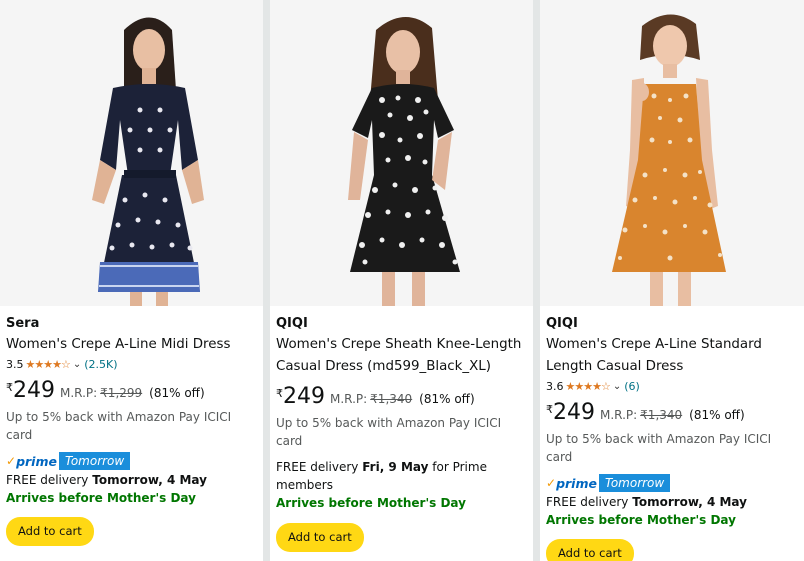  Describe the element at coordinates (132, 365) in the screenshot. I see `rating-row: 3.5 ★★★★☆ ⌄ (2.5K)` at that location.